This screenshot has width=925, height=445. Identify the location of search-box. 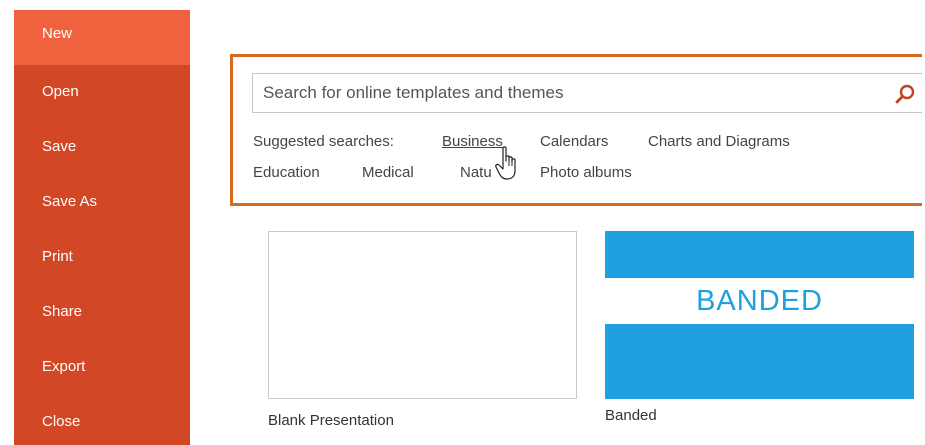
(587, 93).